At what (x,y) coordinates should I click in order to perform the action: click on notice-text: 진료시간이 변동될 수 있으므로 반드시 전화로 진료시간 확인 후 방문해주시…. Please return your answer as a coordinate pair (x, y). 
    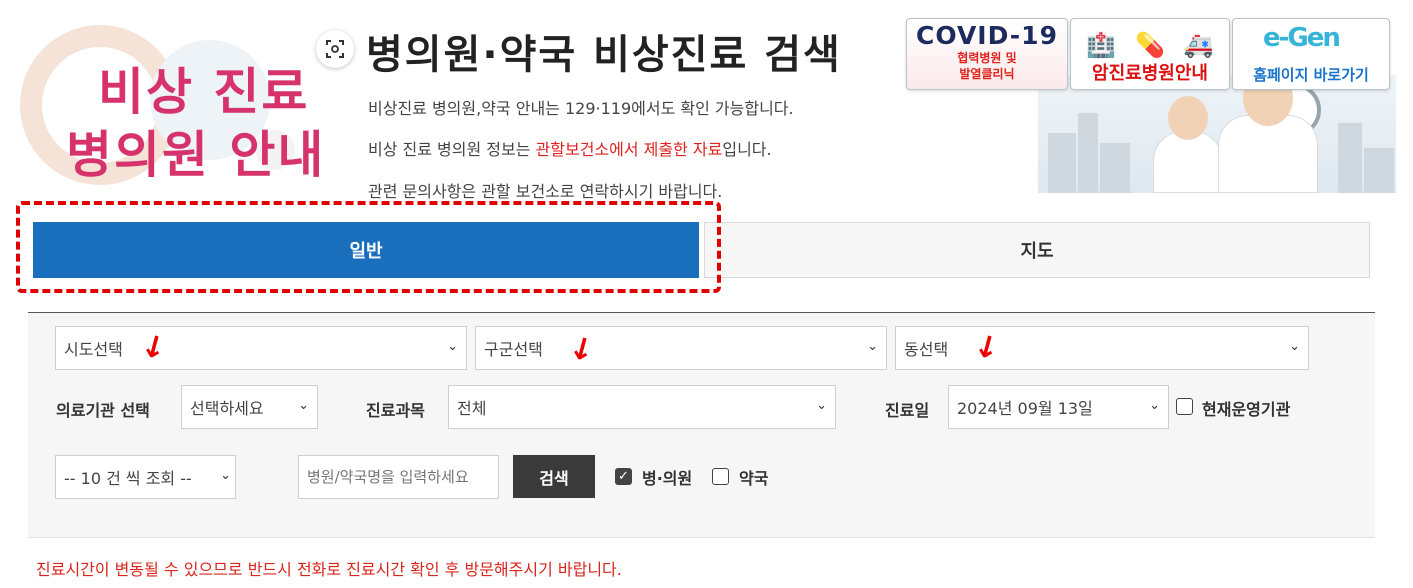
    Looking at the image, I should click on (329, 569).